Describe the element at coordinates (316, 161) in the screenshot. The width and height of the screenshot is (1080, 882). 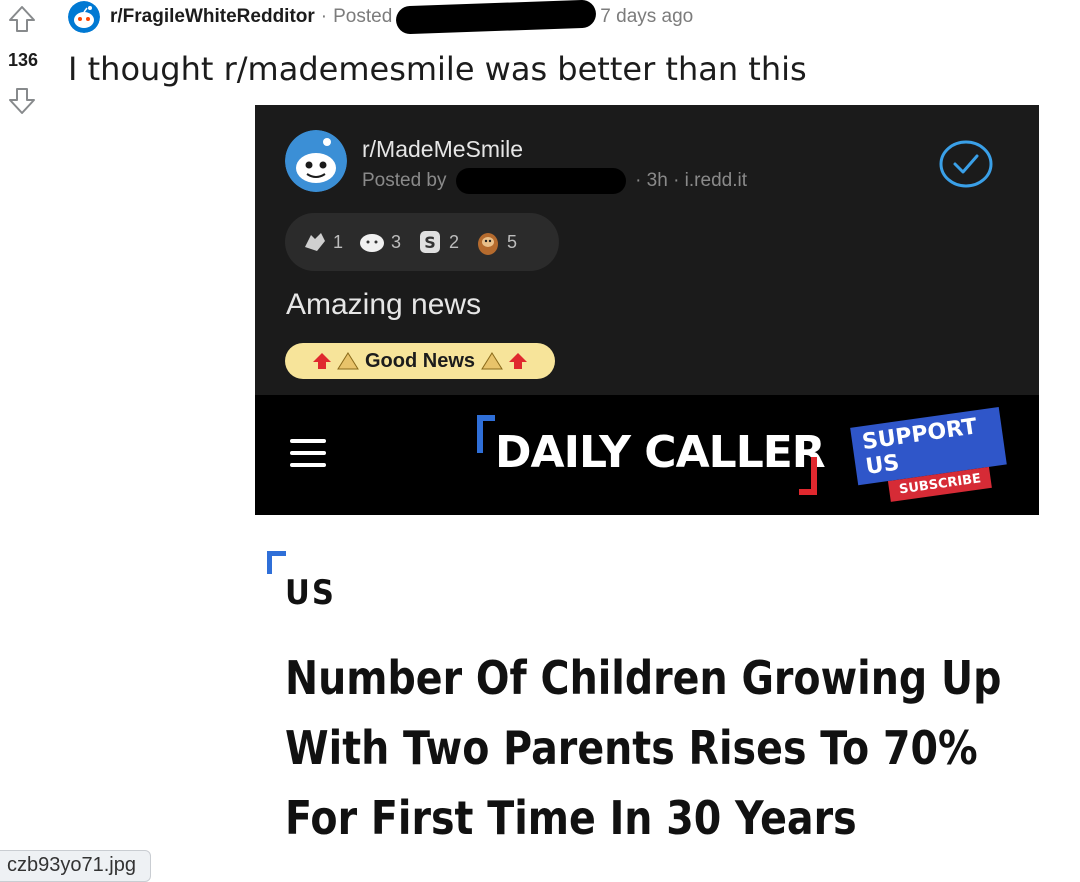
I see `madememsmile-avatar-icon` at that location.